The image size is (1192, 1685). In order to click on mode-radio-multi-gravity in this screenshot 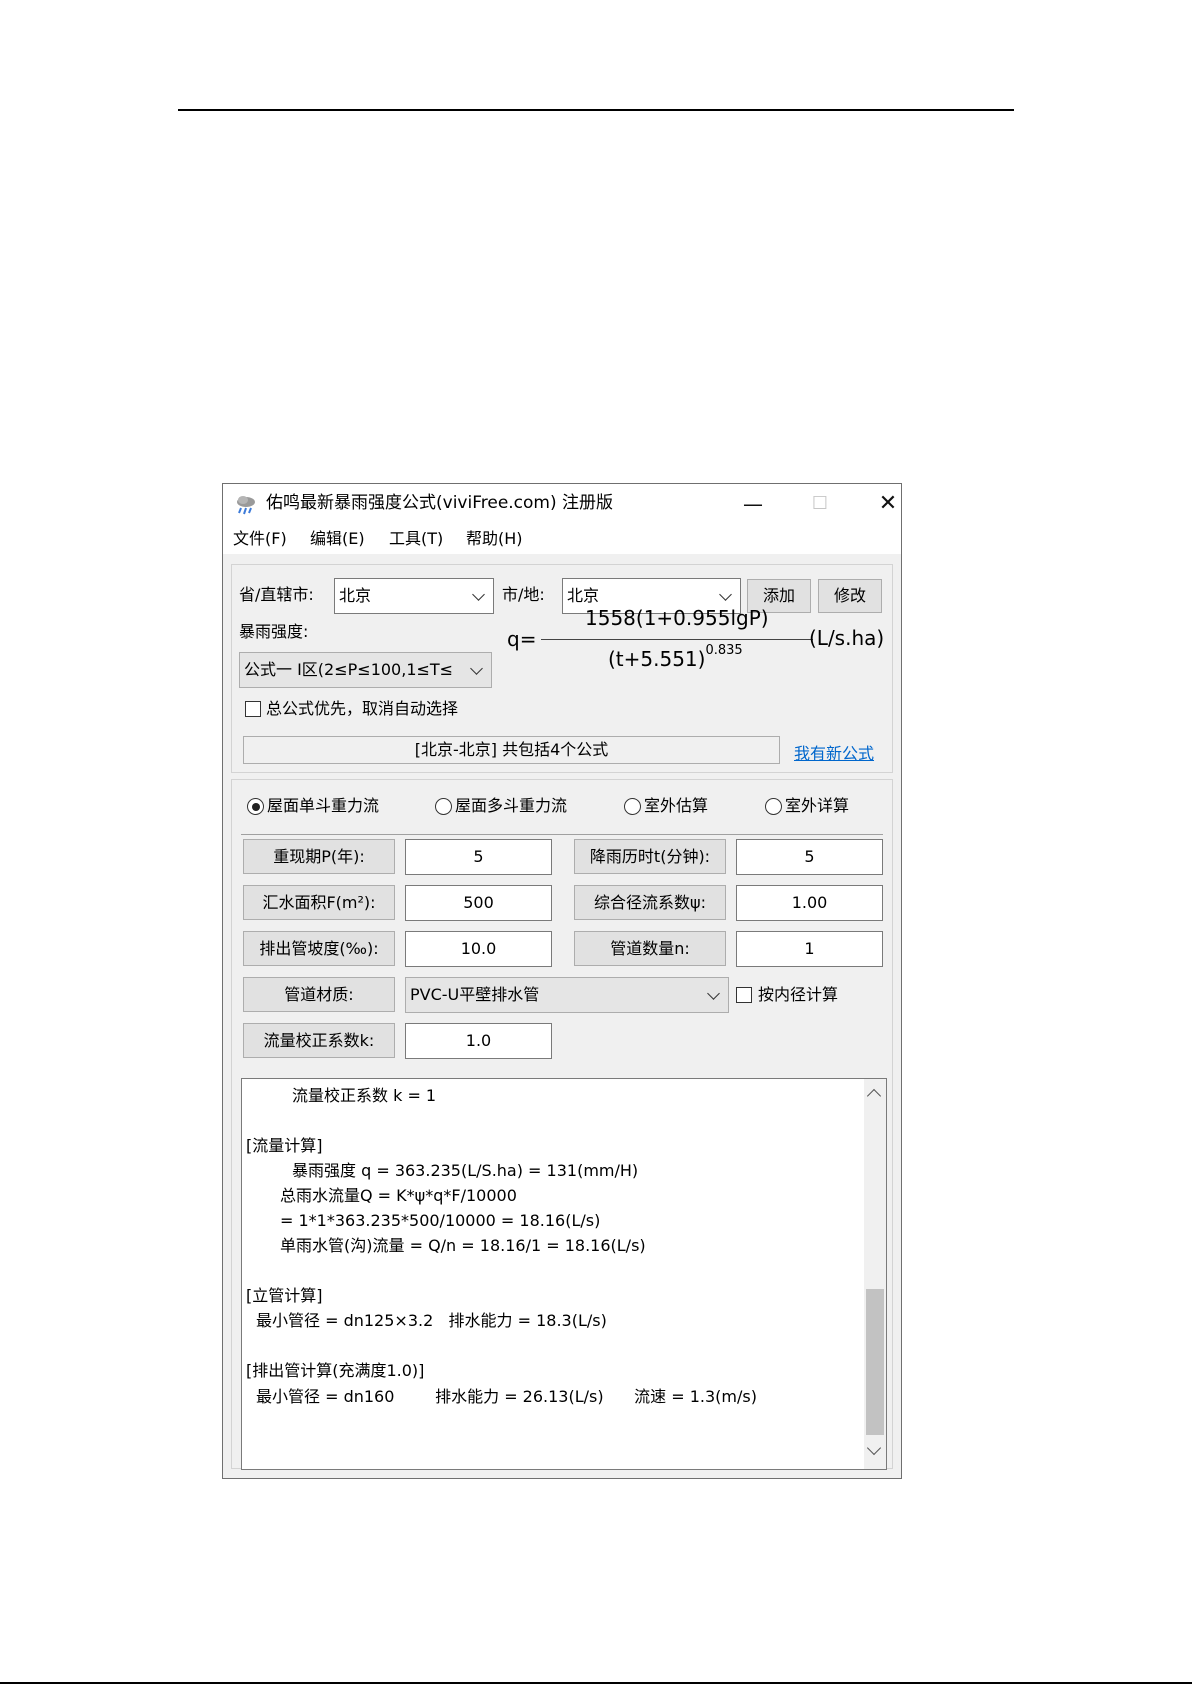, I will do `click(443, 806)`.